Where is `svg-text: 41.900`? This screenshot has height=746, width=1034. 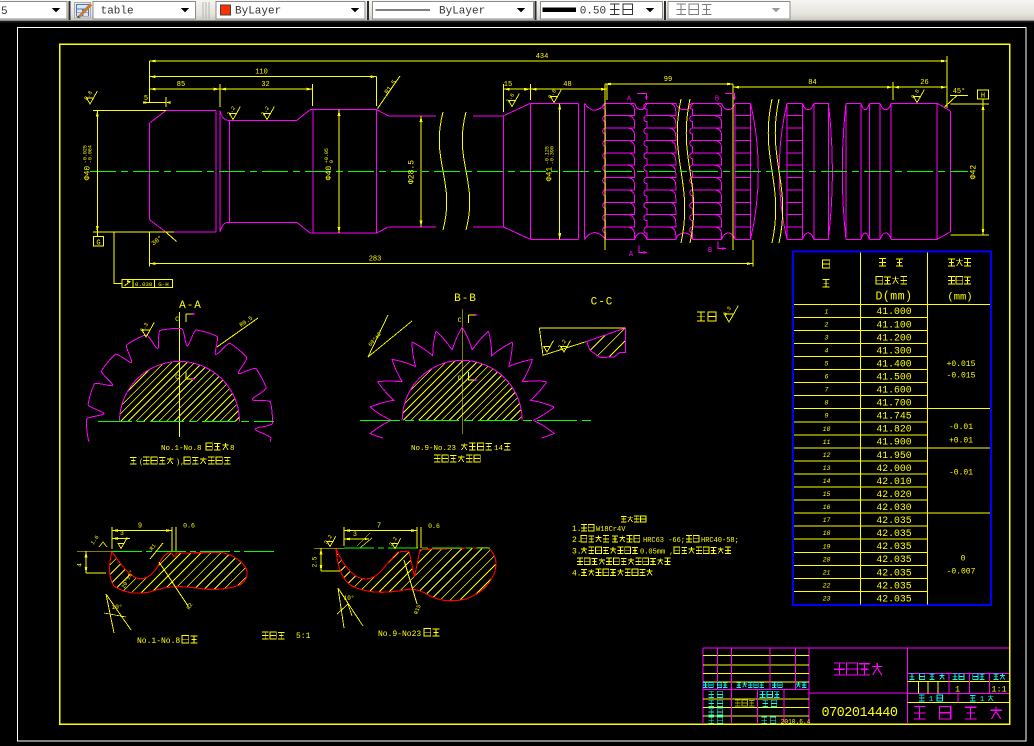 svg-text: 41.900 is located at coordinates (893, 442).